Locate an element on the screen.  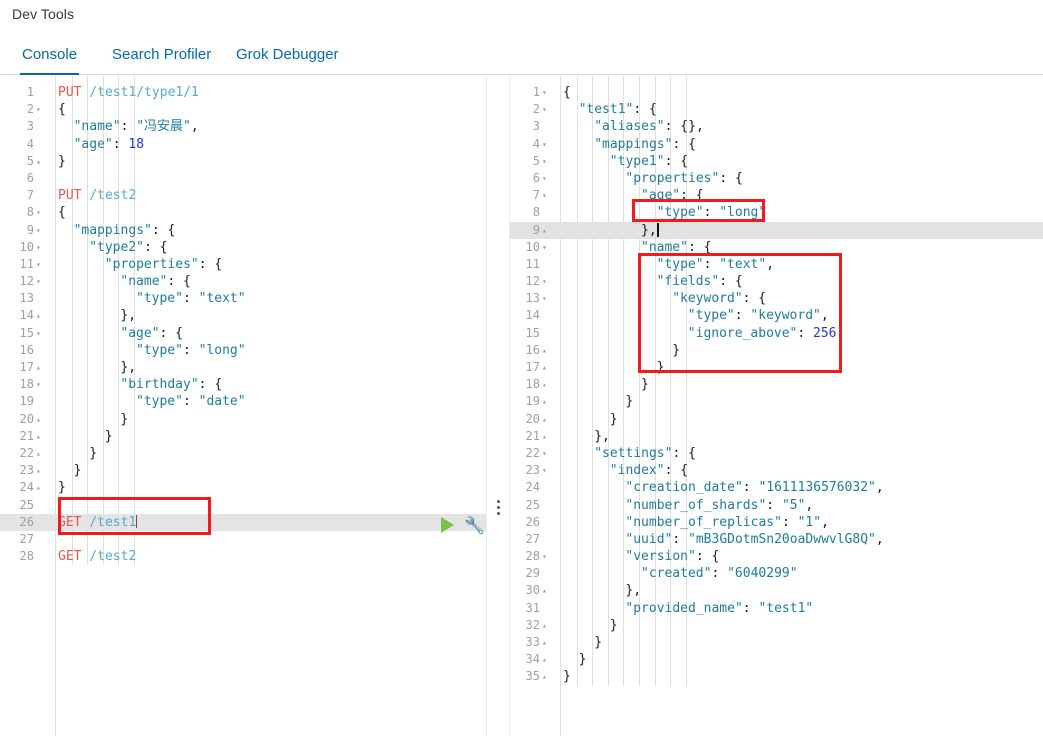
code-line: 7 PUT /test2 is located at coordinates (243, 195).